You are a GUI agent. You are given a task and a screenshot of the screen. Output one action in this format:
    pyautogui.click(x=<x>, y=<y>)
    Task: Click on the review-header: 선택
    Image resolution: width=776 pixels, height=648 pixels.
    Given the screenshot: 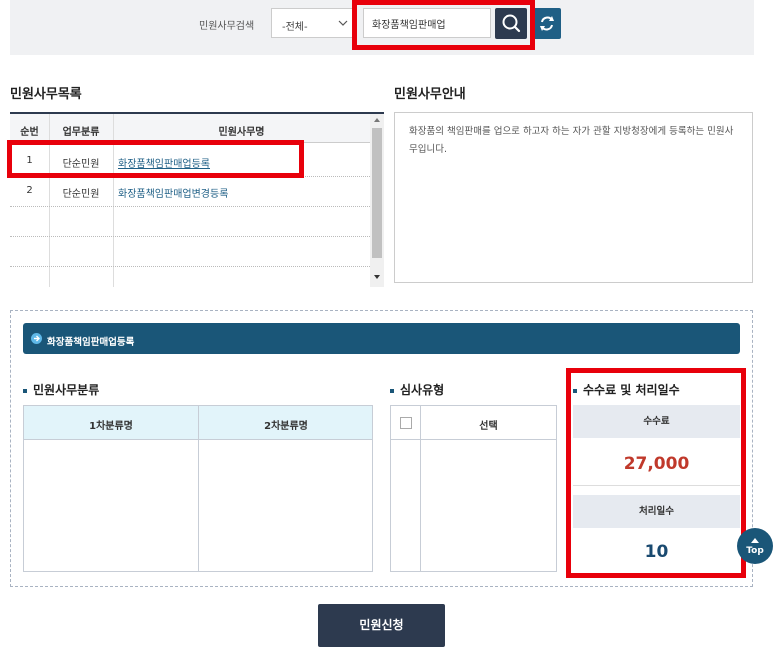 What is the action you would take?
    pyautogui.click(x=473, y=423)
    